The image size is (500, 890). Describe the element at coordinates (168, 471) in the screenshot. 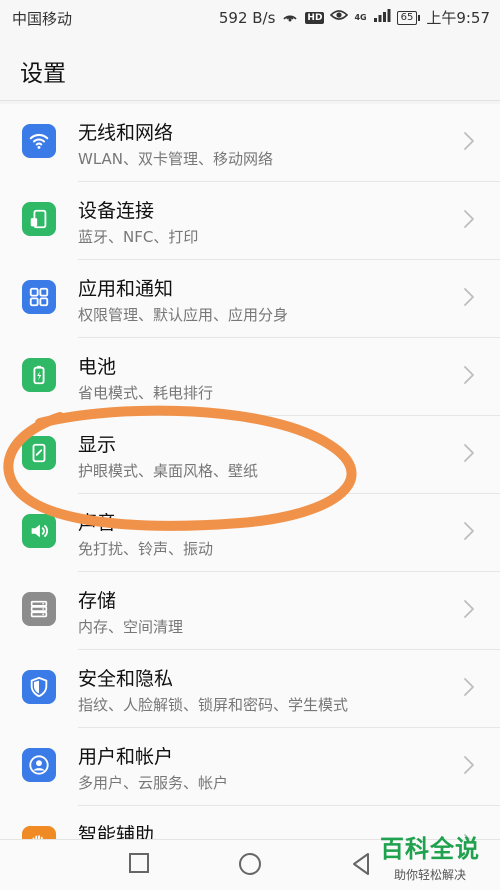

I see `settings-row-subtitle: 护眼模式、桌面风格、壁纸` at that location.